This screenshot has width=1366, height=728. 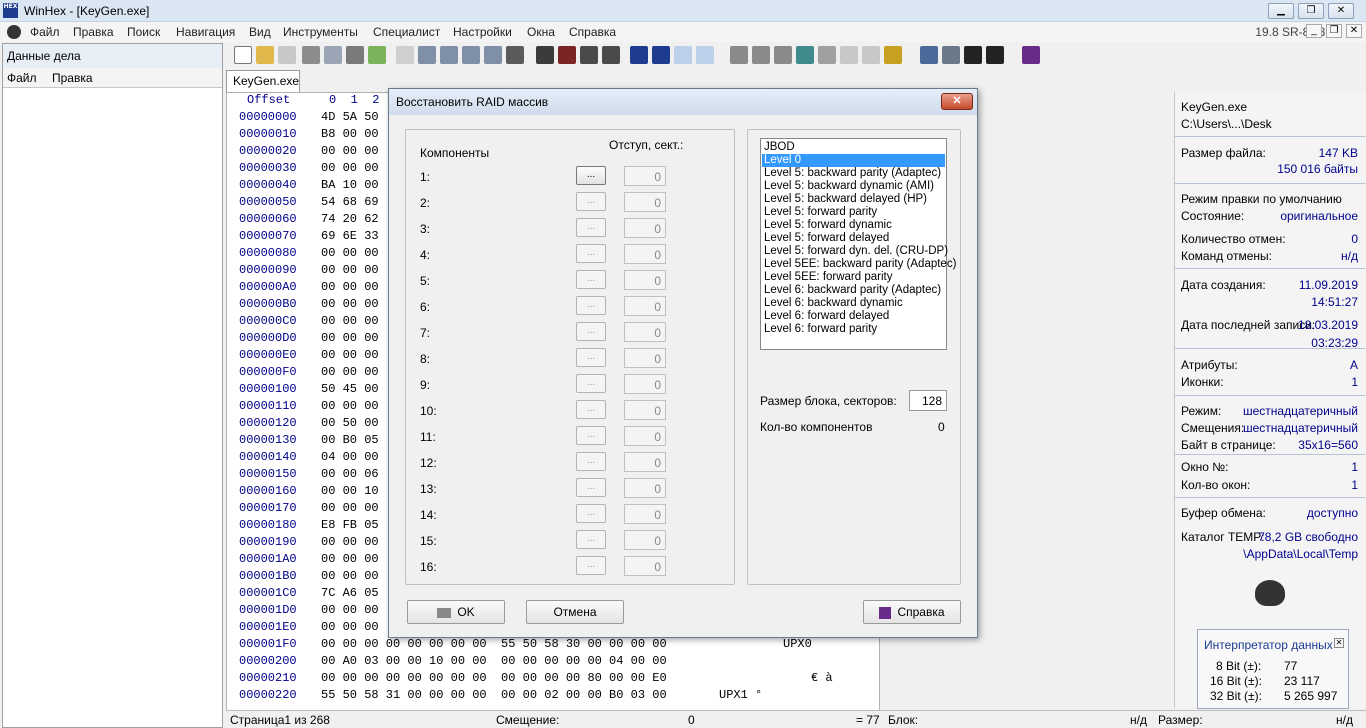 What do you see at coordinates (545, 55) in the screenshot?
I see `find-text-icon` at bounding box center [545, 55].